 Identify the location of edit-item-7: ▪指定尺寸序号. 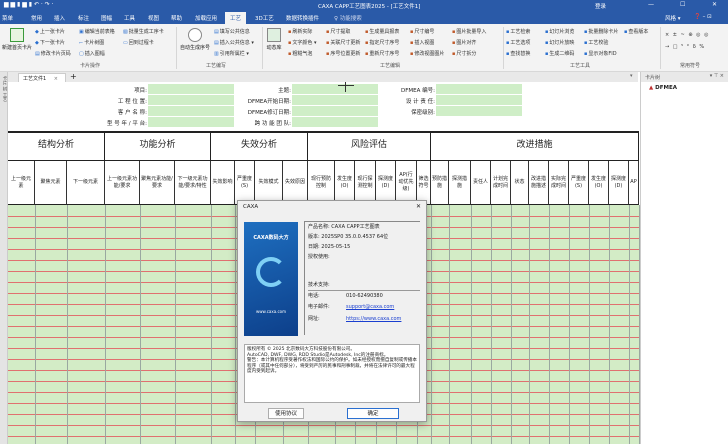
(382, 42).